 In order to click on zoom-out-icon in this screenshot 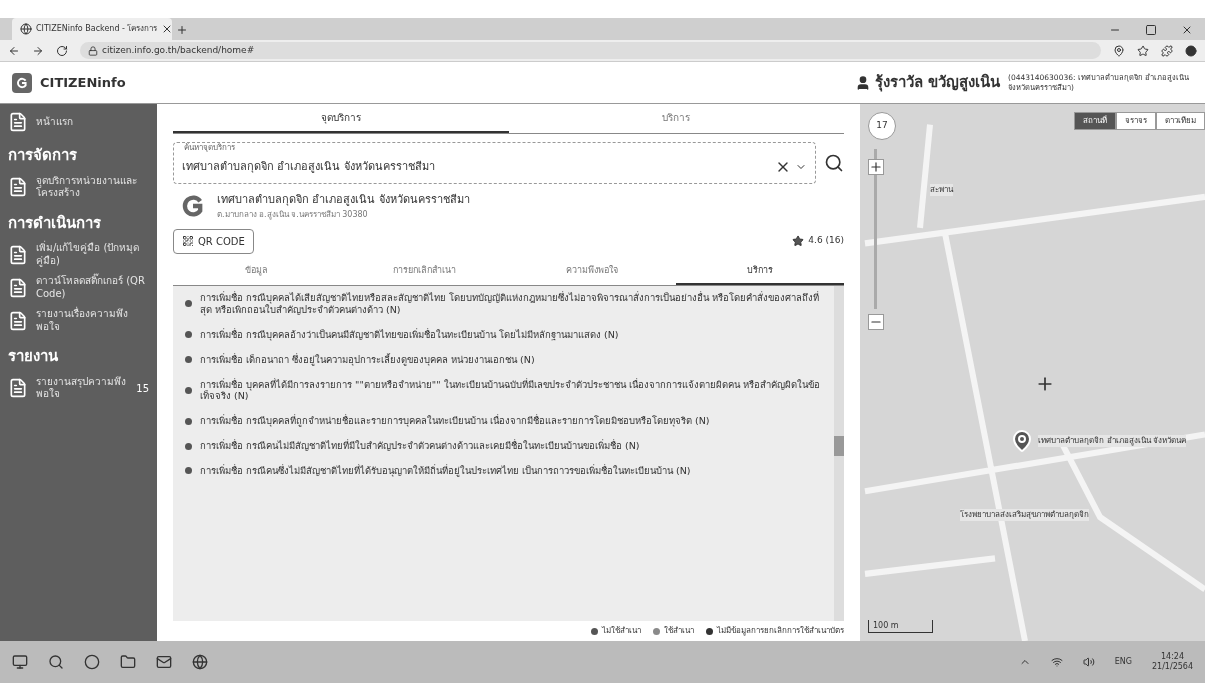, I will do `click(876, 322)`.